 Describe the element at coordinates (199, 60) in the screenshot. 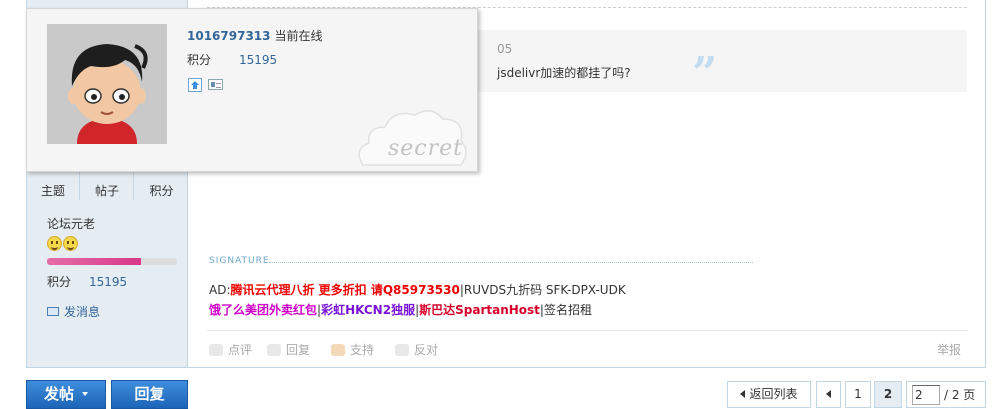

I see `card-score-label: 积分` at that location.